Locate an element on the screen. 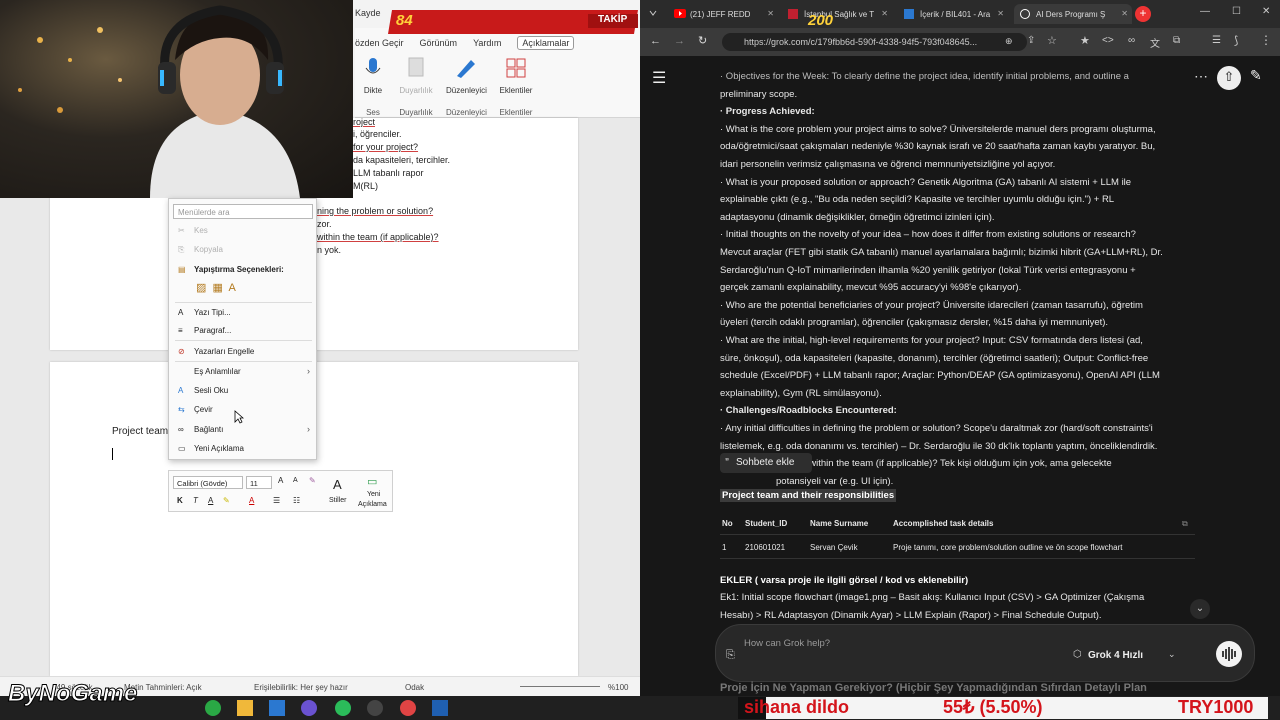 Image resolution: width=1280 pixels, height=720 pixels. menu-dots-icon: ⋮ is located at coordinates (1266, 40).